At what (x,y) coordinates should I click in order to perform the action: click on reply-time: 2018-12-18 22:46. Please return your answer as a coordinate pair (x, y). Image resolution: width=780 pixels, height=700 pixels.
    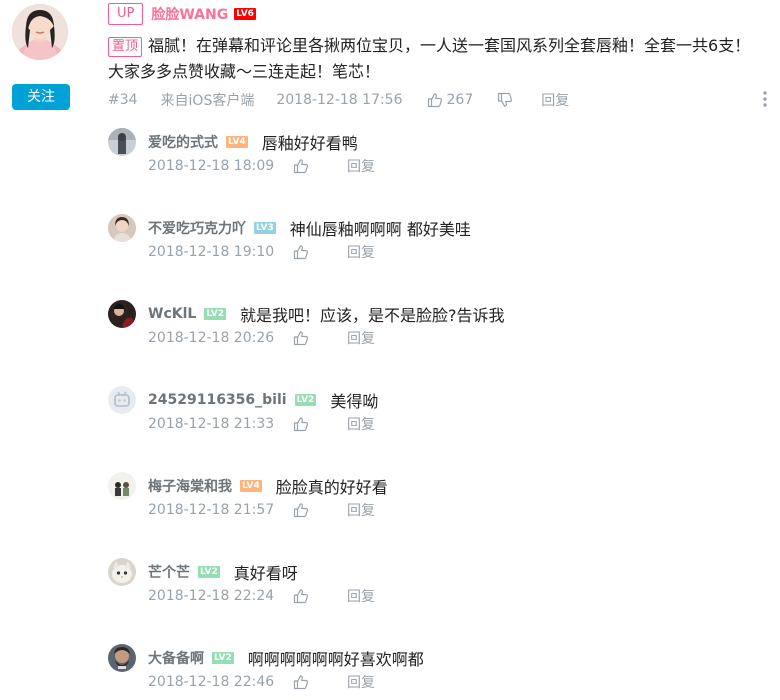
    Looking at the image, I should click on (211, 682).